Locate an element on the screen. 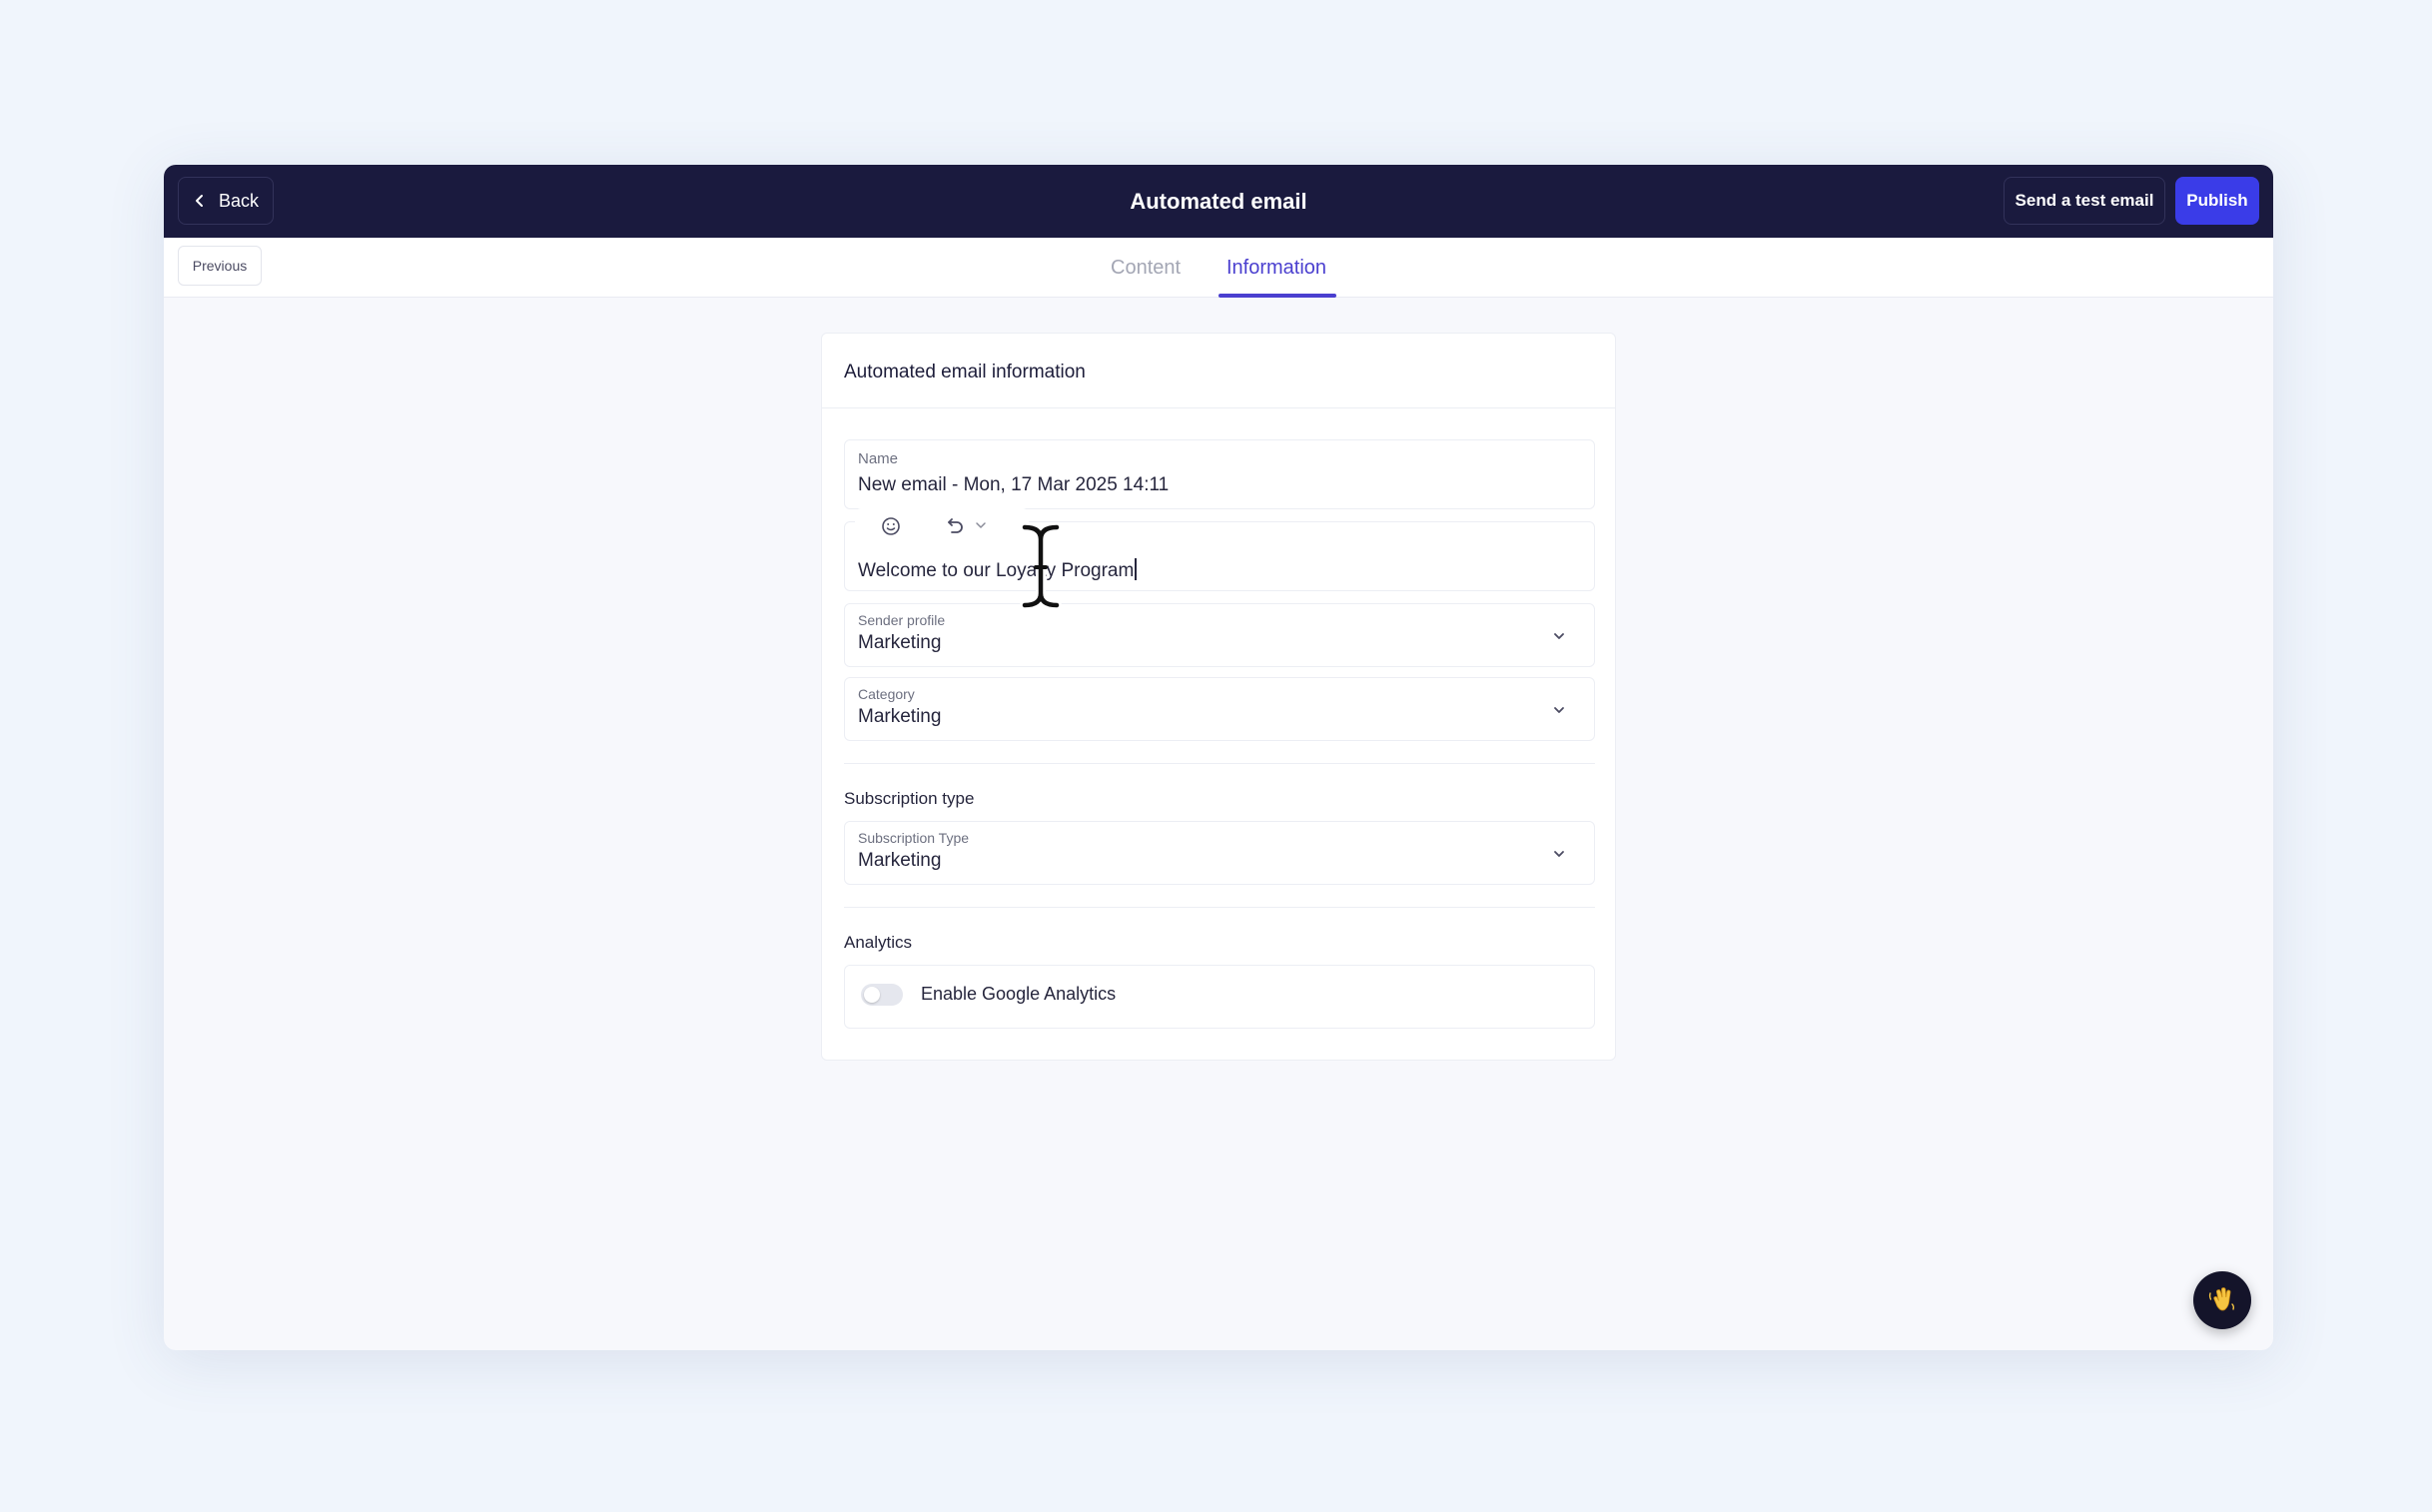 The image size is (2432, 1512). send-test-email-button: Send a test email is located at coordinates (2084, 201).